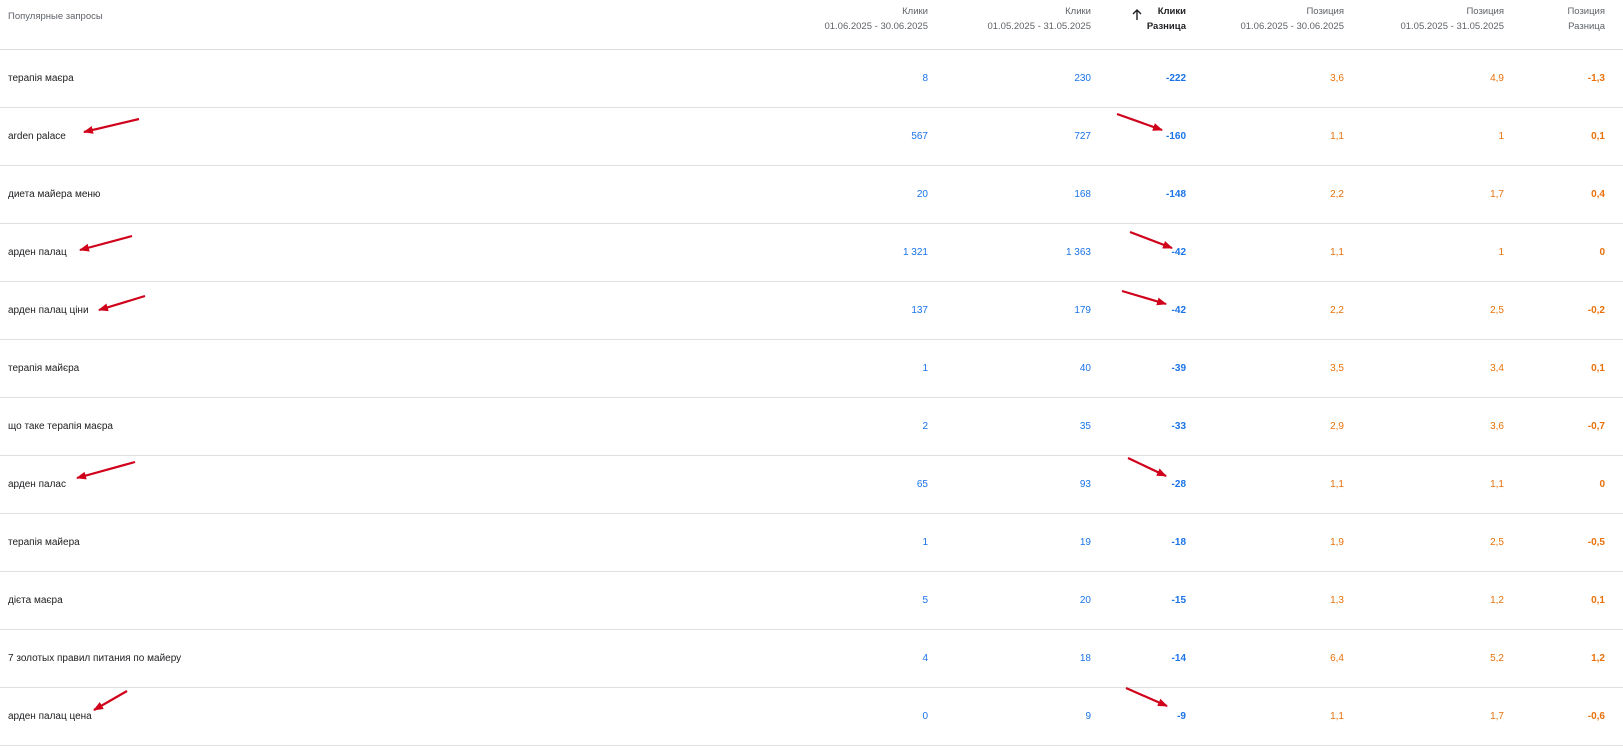  What do you see at coordinates (1596, 716) in the screenshot?
I see `position-diff: -0,6` at bounding box center [1596, 716].